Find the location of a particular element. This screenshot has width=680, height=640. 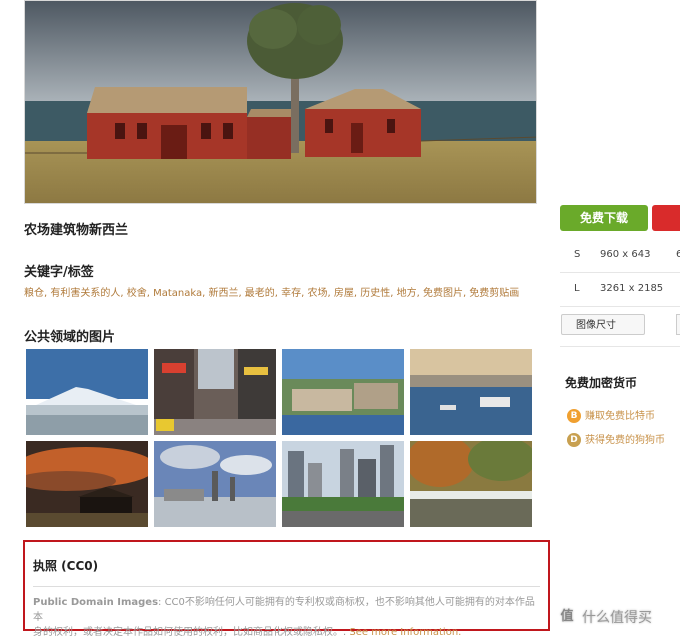

sidebar-divider is located at coordinates (620, 346).